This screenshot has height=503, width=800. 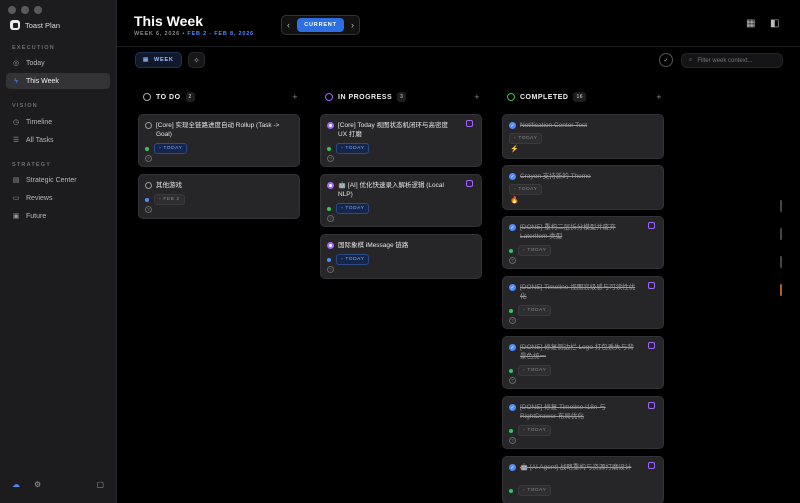 I want to click on zoom-window-button, so click(x=38, y=10).